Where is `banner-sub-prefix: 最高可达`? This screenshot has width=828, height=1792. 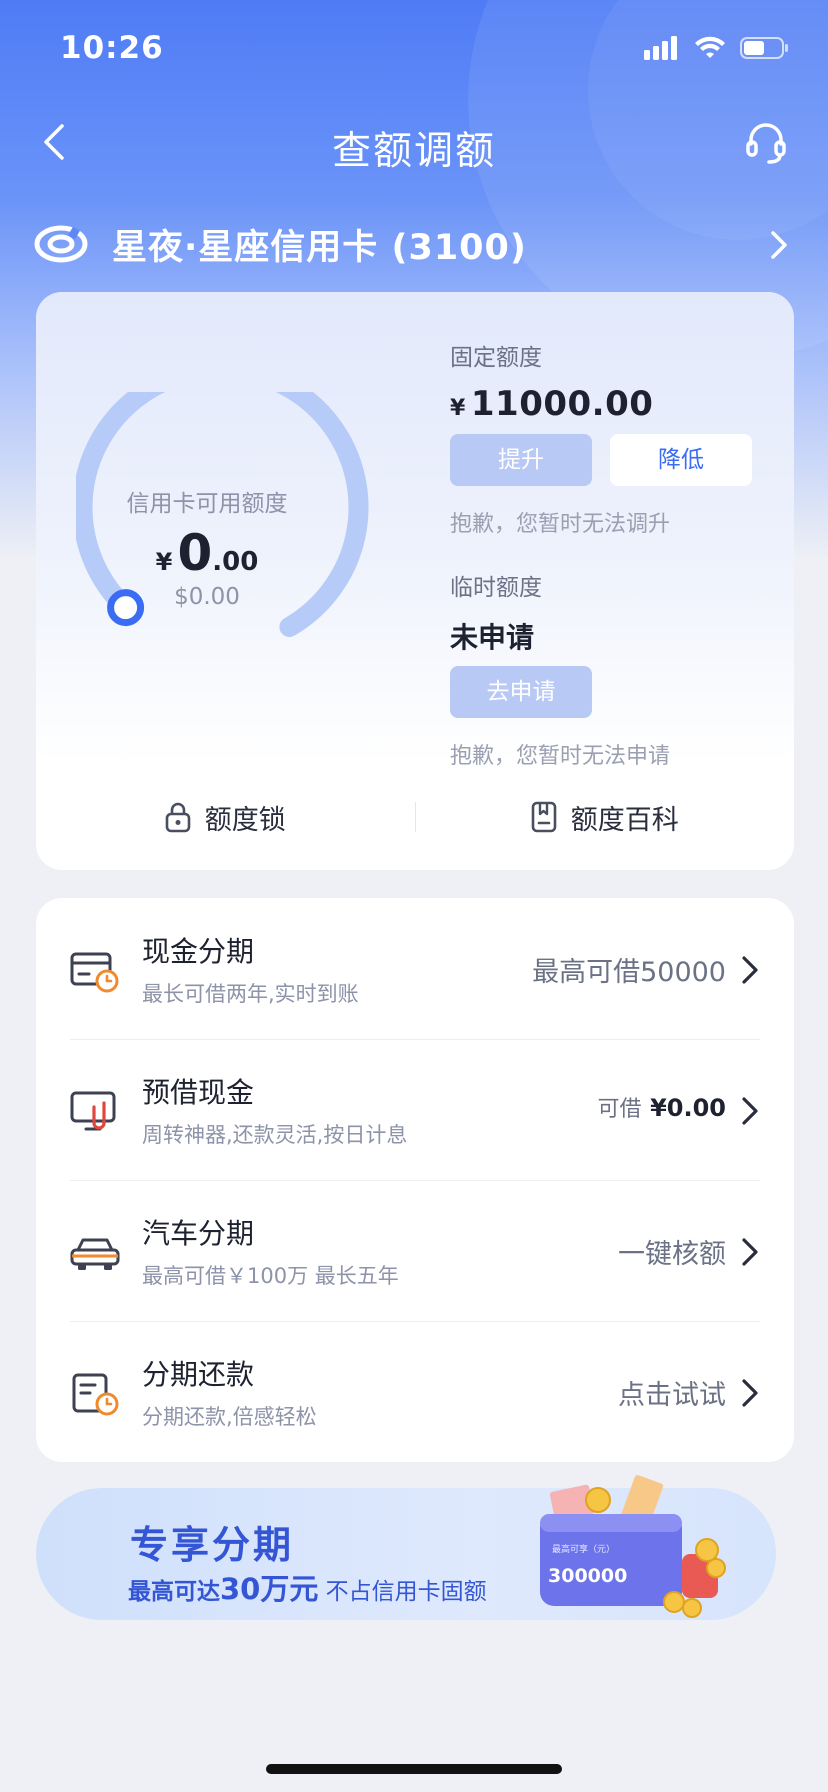
banner-sub-prefix: 最高可达 is located at coordinates (174, 1592).